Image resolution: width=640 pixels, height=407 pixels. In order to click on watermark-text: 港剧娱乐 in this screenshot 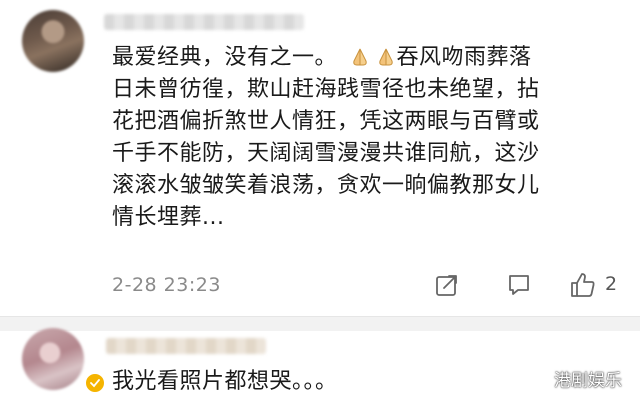, I will do `click(588, 381)`.